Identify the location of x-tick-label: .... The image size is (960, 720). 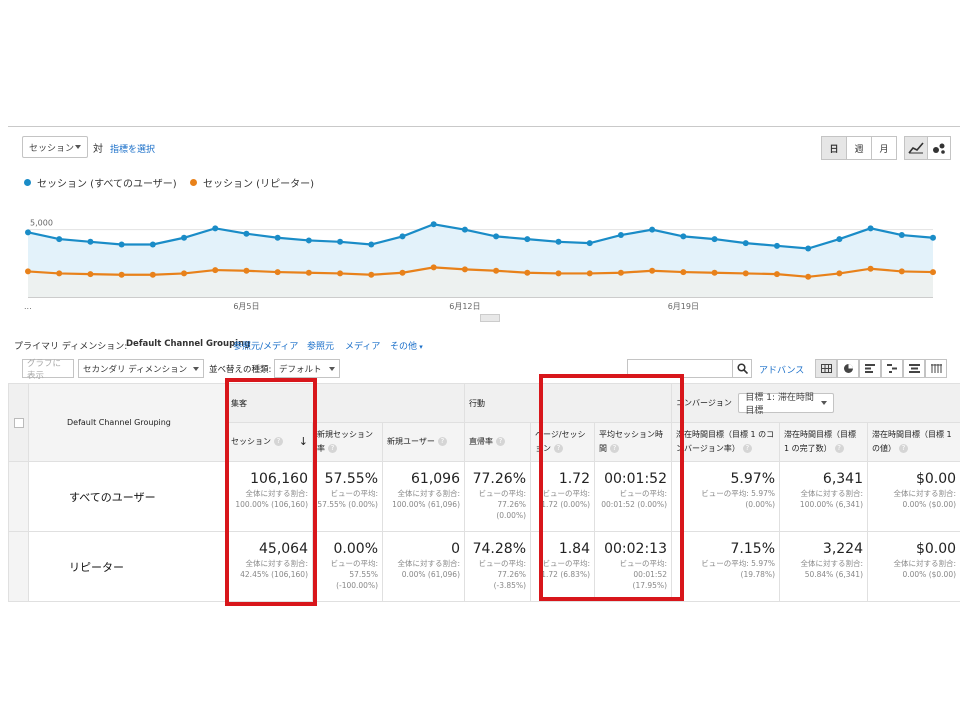
(28, 306).